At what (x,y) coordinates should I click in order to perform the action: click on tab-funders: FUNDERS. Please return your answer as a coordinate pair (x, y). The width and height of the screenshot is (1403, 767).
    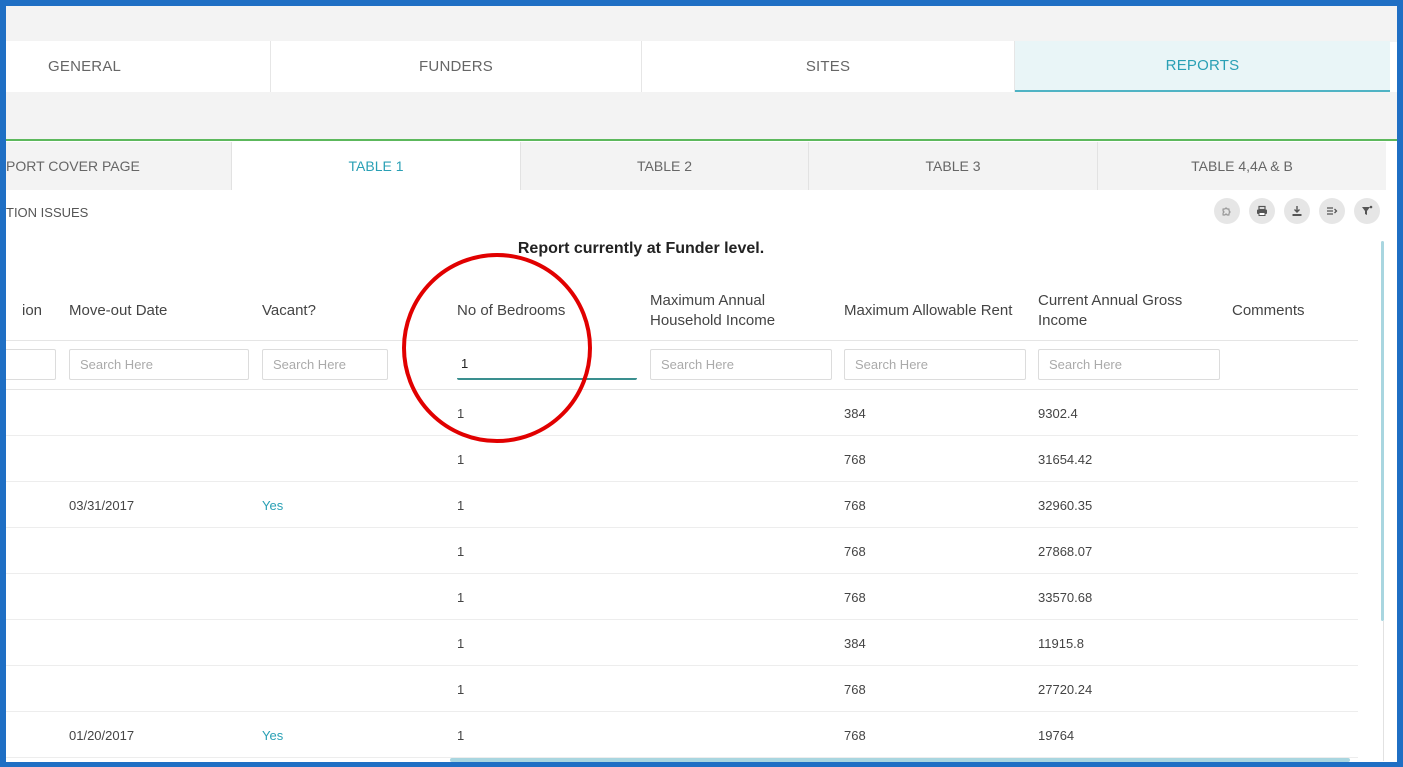
    Looking at the image, I should click on (456, 66).